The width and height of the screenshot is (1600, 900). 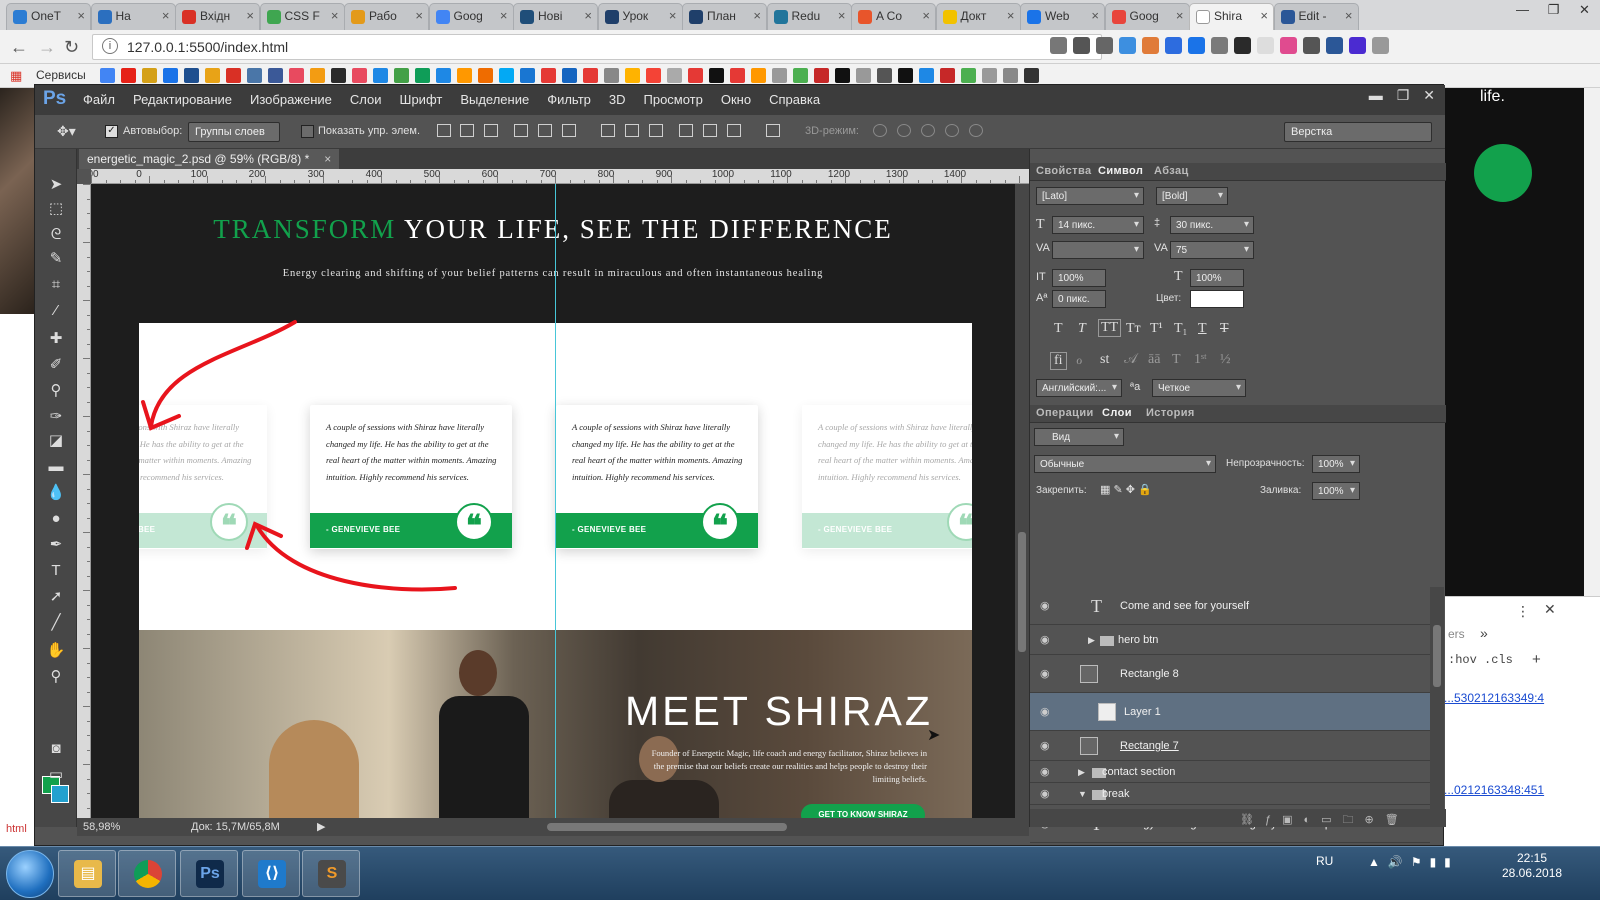 I want to click on tab-character: Символ, so click(x=1120, y=171).